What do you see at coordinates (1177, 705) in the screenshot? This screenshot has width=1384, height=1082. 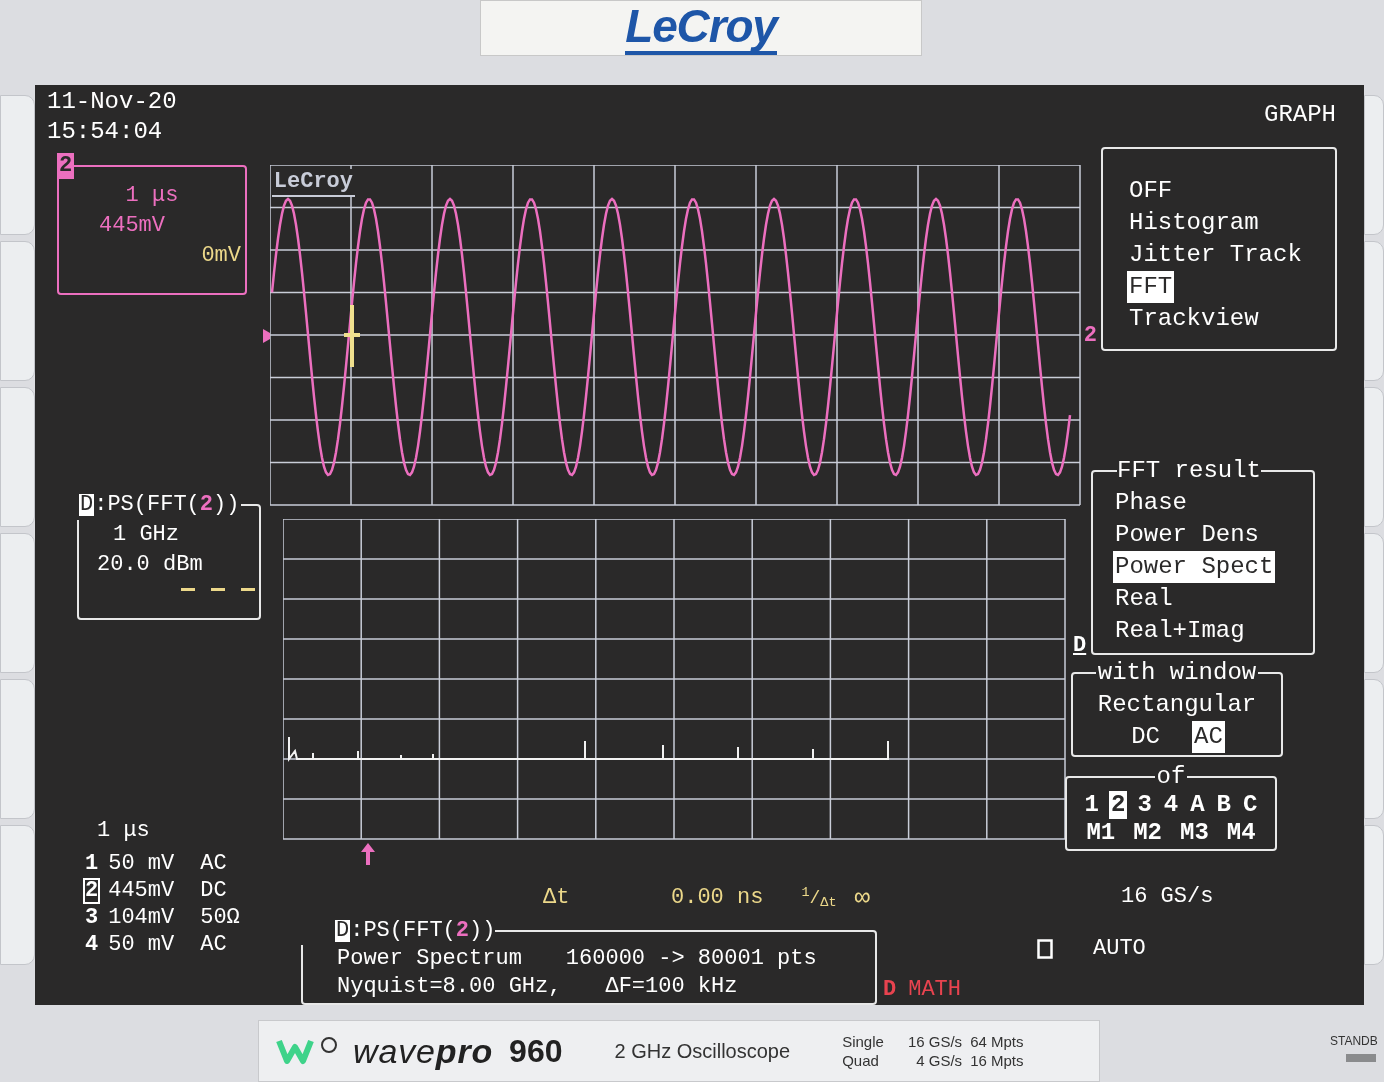 I see `window-type: Rectangular` at bounding box center [1177, 705].